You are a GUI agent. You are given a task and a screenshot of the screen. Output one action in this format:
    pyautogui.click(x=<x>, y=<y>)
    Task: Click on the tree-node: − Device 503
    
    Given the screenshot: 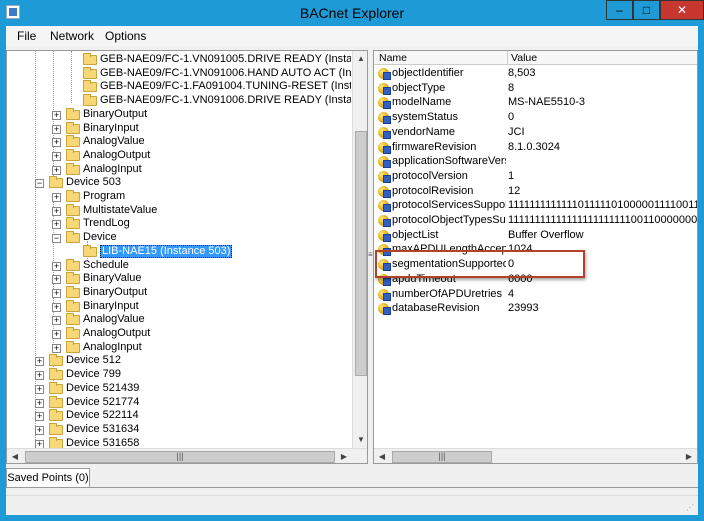 What is the action you would take?
    pyautogui.click(x=179, y=183)
    